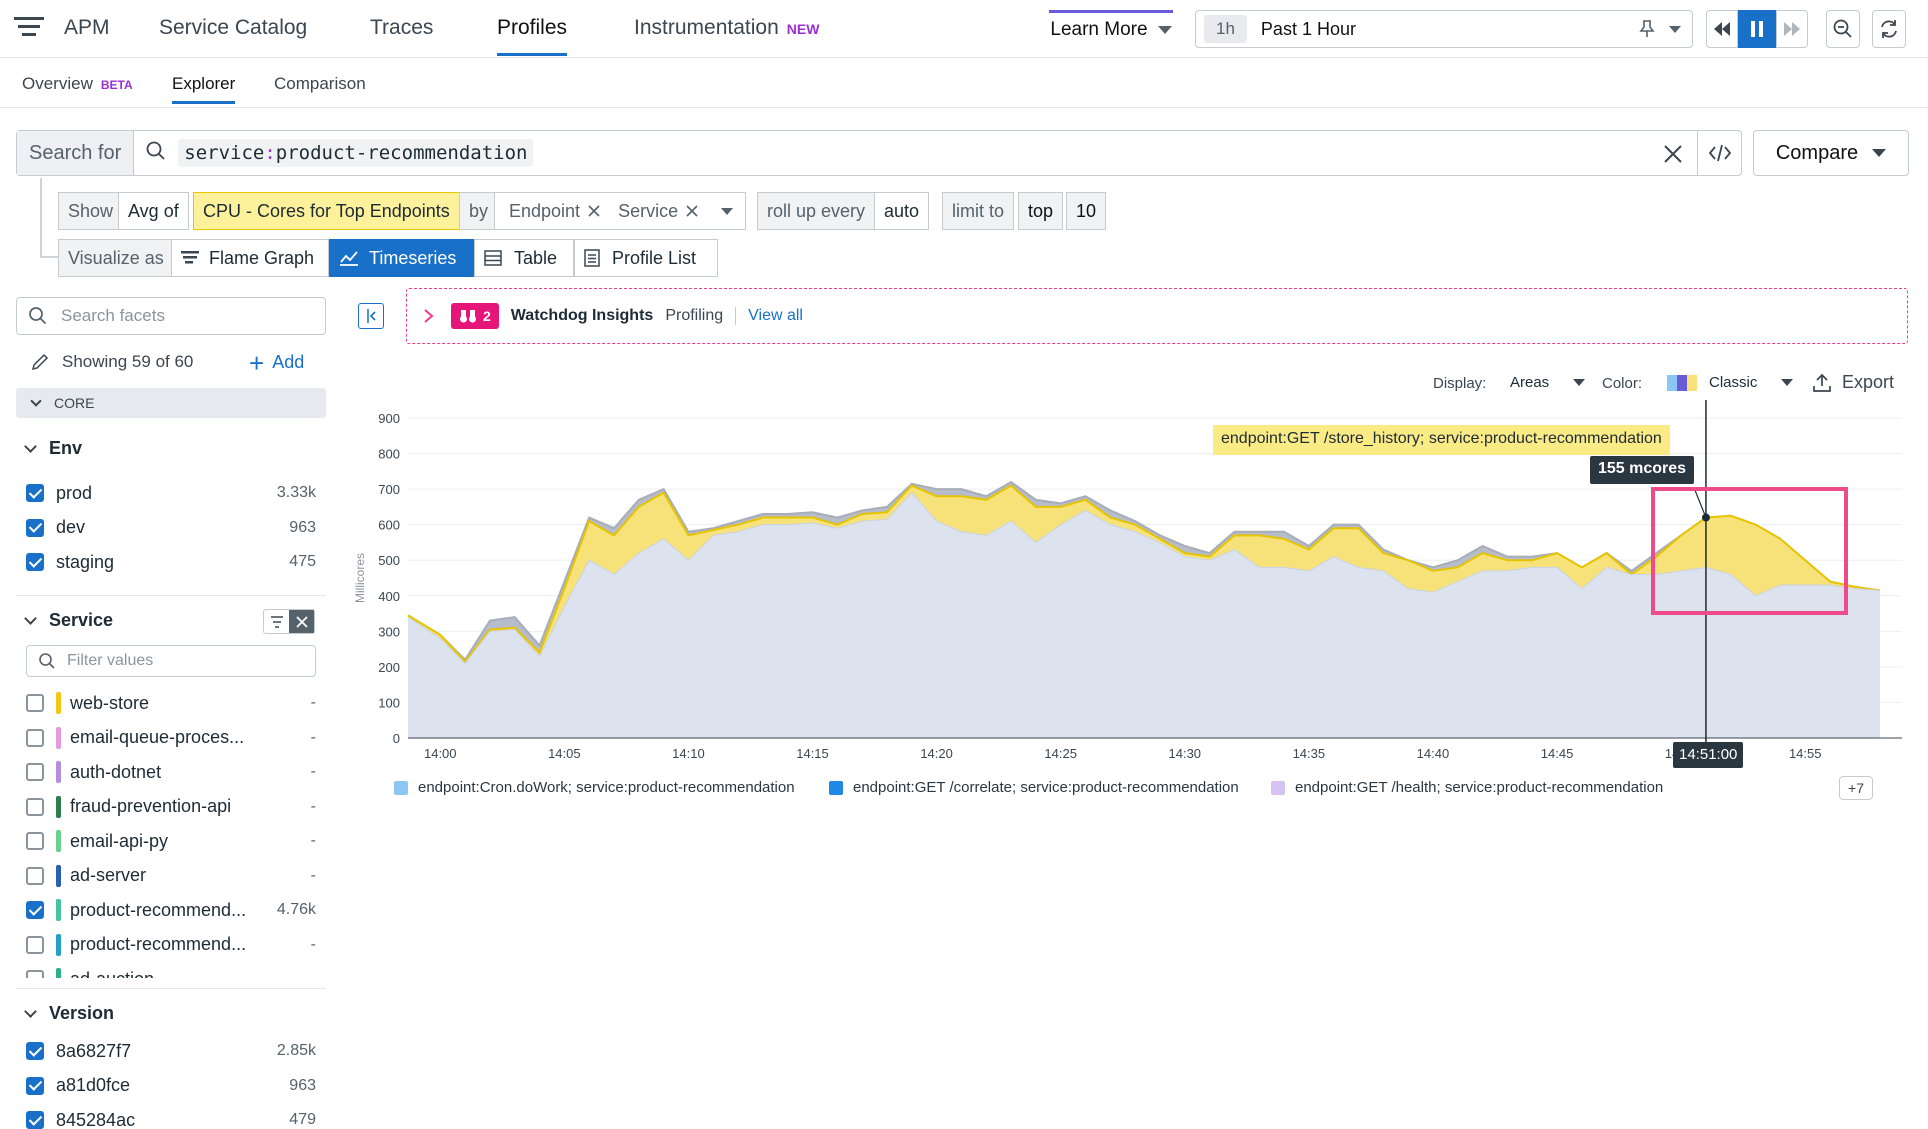 The image size is (1928, 1129). I want to click on facet-item: auth-dotnet -, so click(171, 772).